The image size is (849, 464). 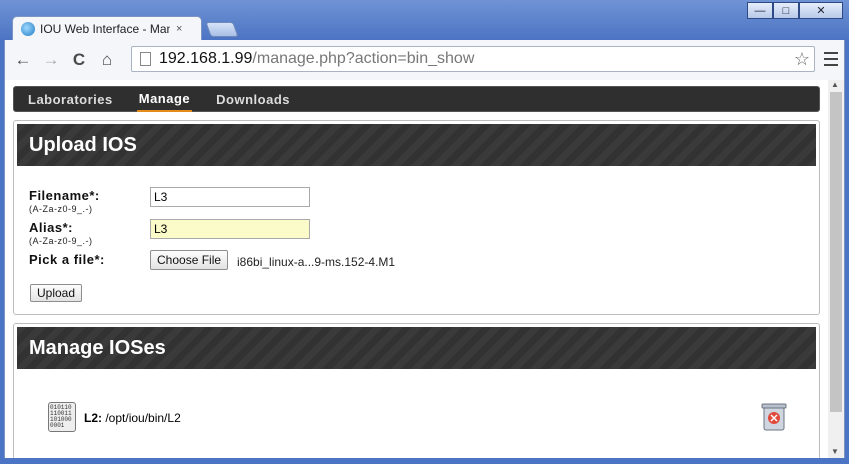 I want to click on bookmark-star-icon: ☆, so click(x=802, y=59).